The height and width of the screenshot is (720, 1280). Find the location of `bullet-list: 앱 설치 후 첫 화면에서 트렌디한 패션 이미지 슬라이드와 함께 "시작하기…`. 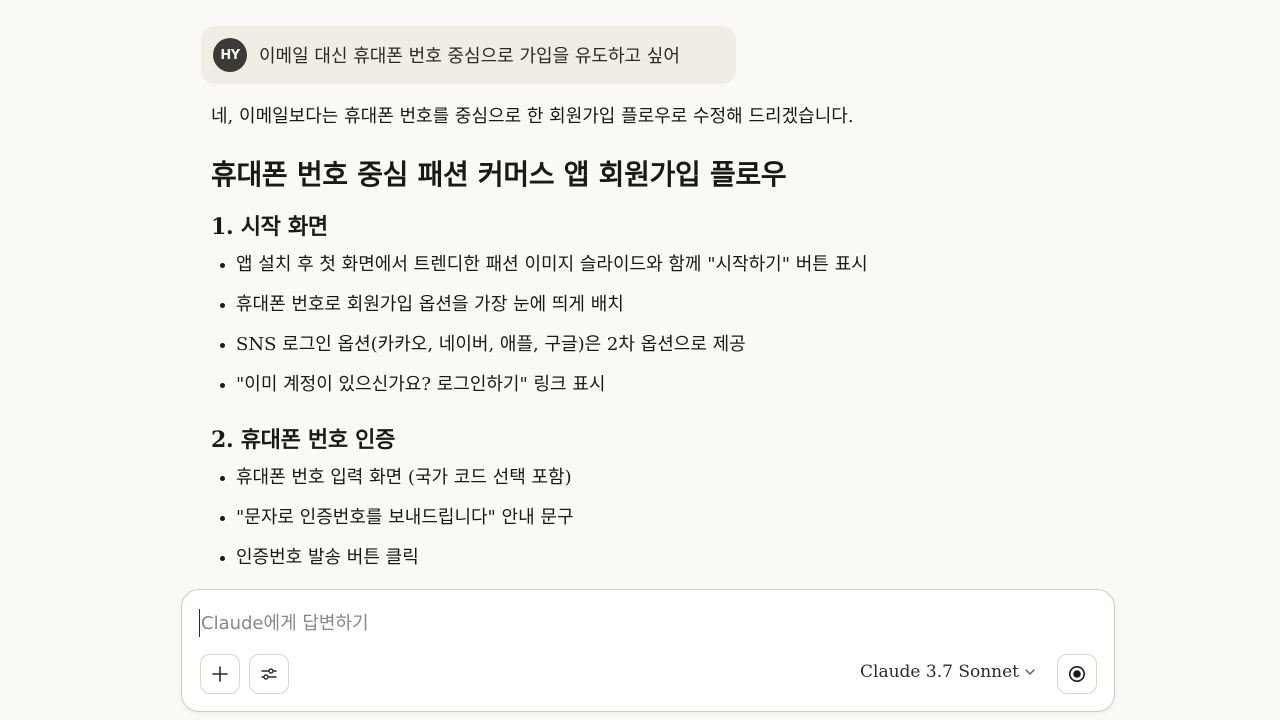

bullet-list: 앱 설치 후 첫 화면에서 트렌디한 패션 이미지 슬라이드와 함께 "시작하기… is located at coordinates (591, 325).